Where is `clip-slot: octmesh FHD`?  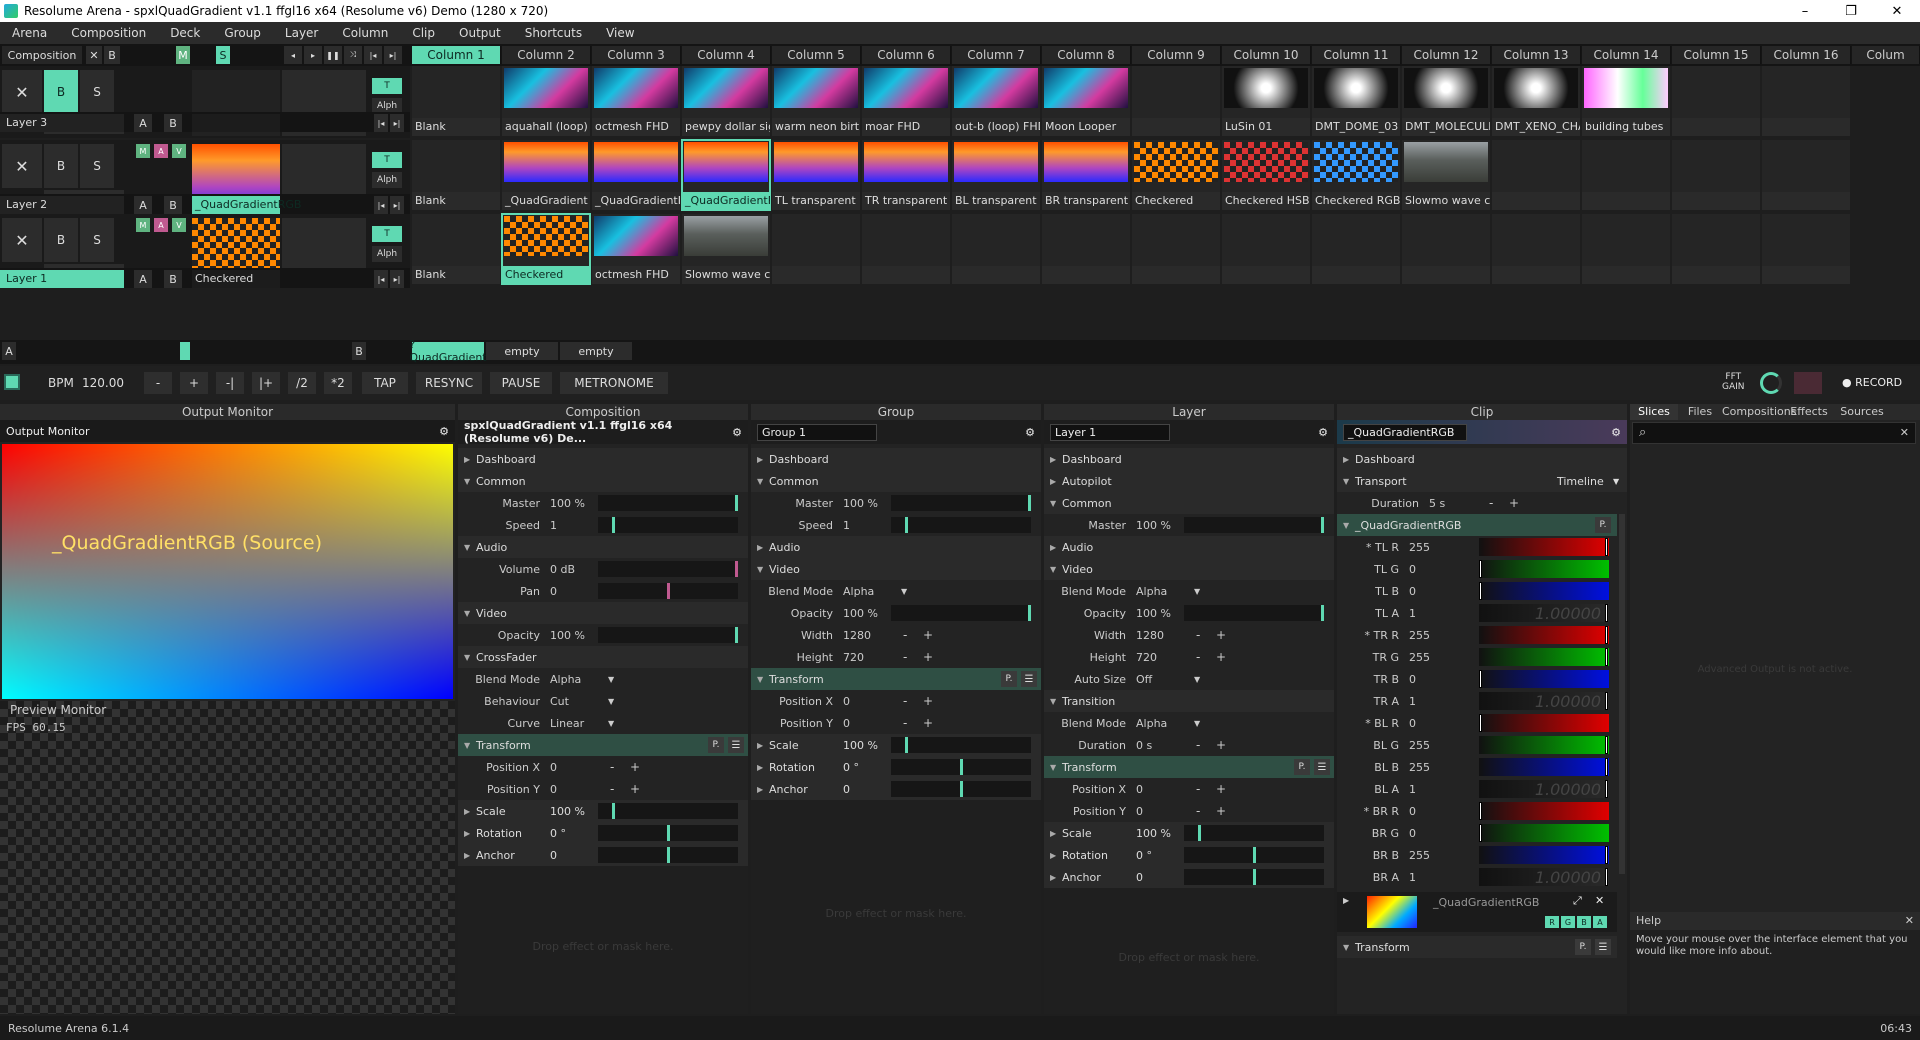
clip-slot: octmesh FHD is located at coordinates (636, 249).